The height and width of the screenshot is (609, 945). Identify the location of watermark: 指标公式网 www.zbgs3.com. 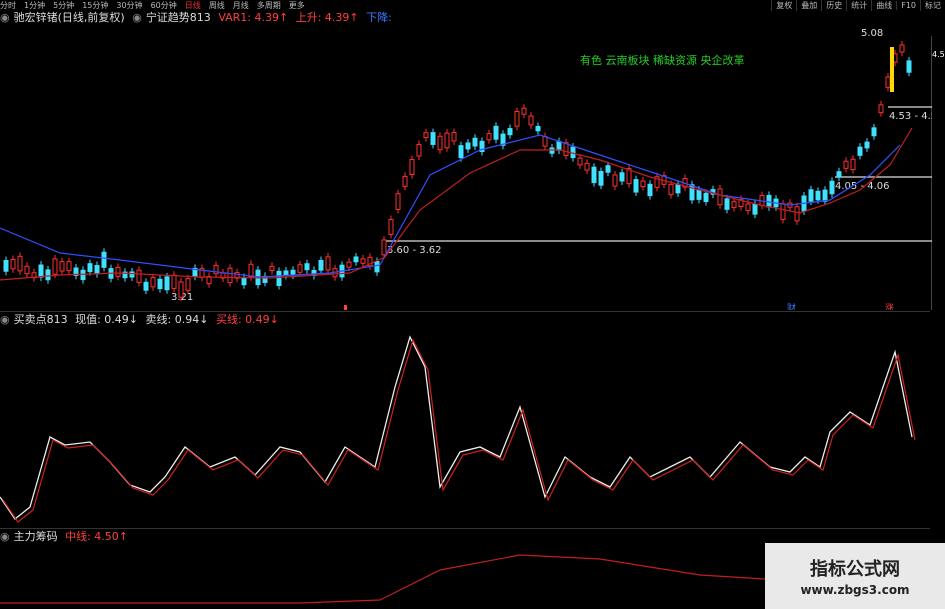
(855, 576).